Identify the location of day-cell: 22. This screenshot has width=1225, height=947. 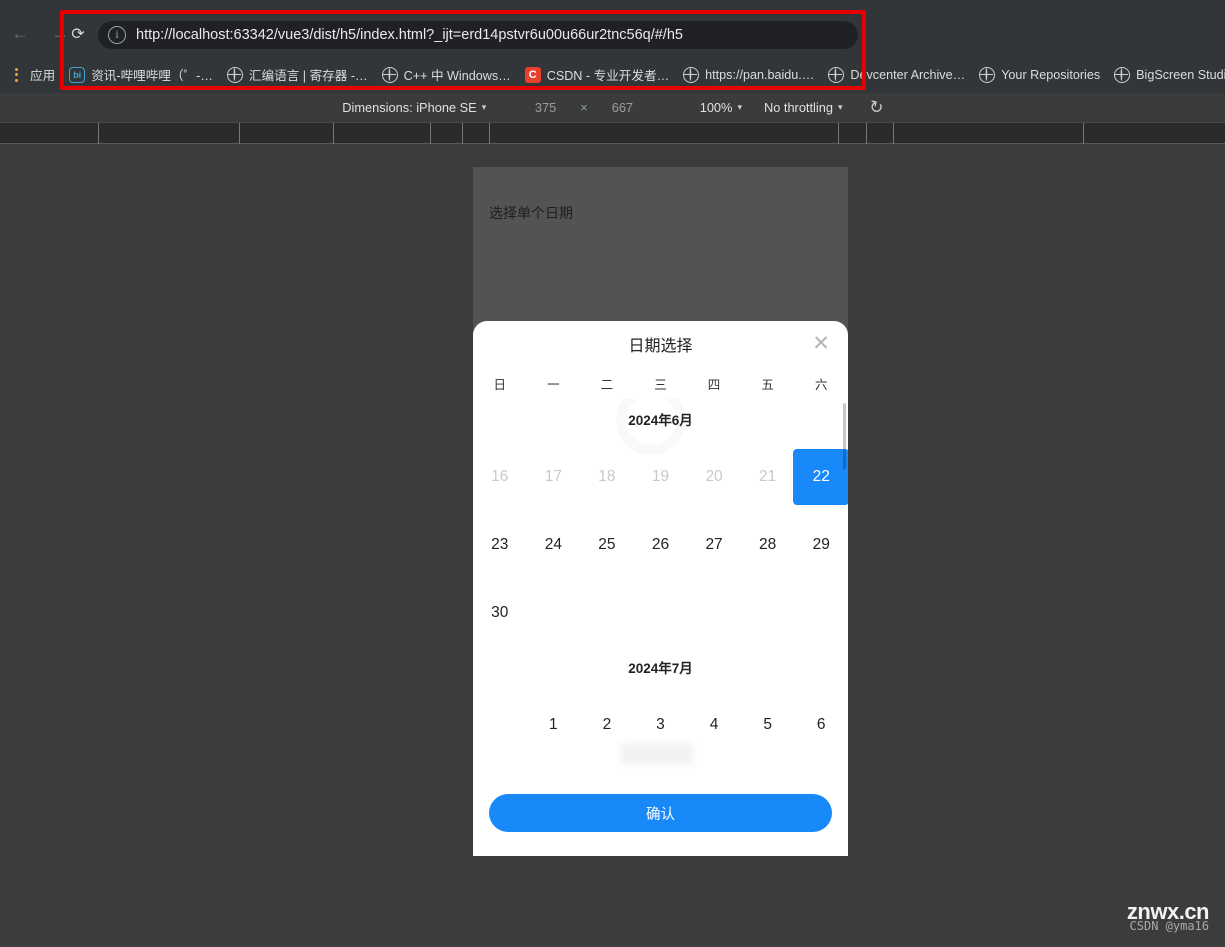
(820, 477).